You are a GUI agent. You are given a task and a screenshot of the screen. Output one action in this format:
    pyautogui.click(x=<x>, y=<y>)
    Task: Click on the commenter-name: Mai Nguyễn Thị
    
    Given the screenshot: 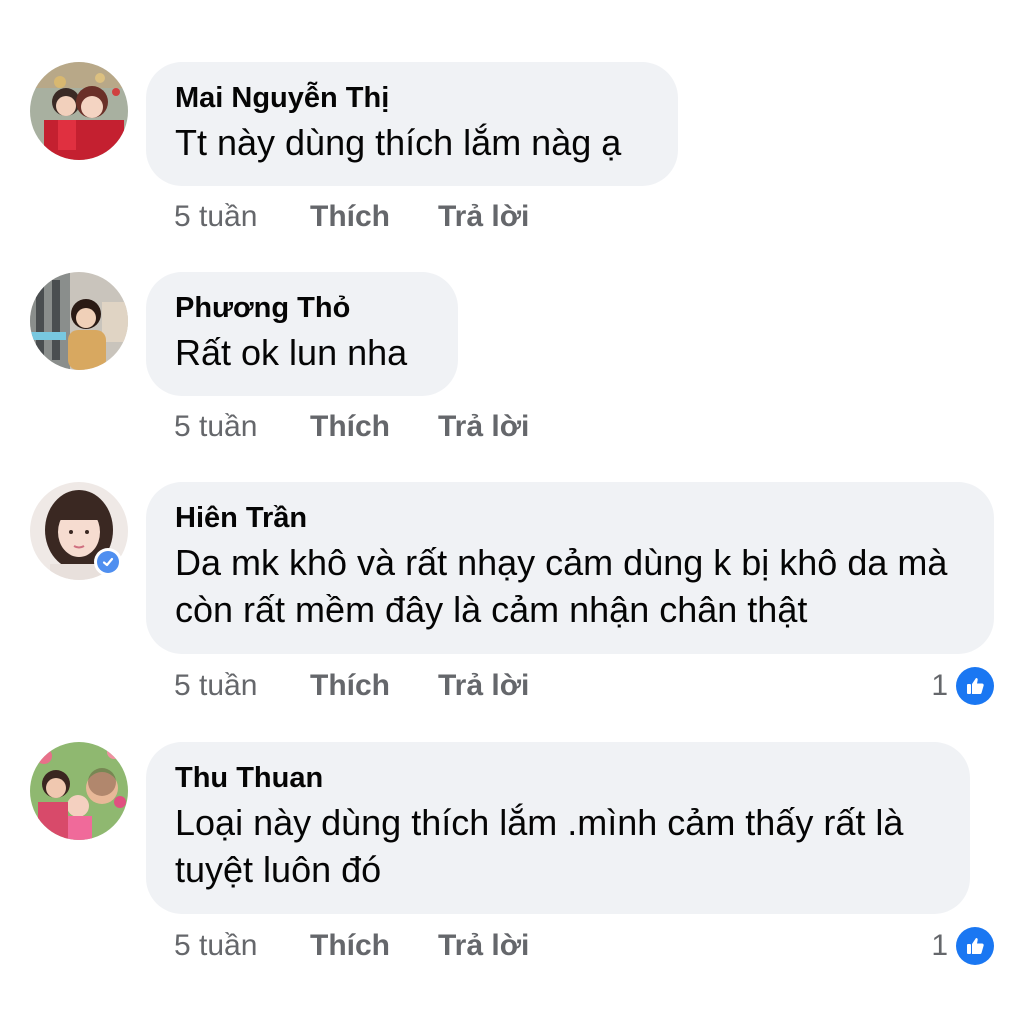 What is the action you would take?
    pyautogui.click(x=411, y=98)
    